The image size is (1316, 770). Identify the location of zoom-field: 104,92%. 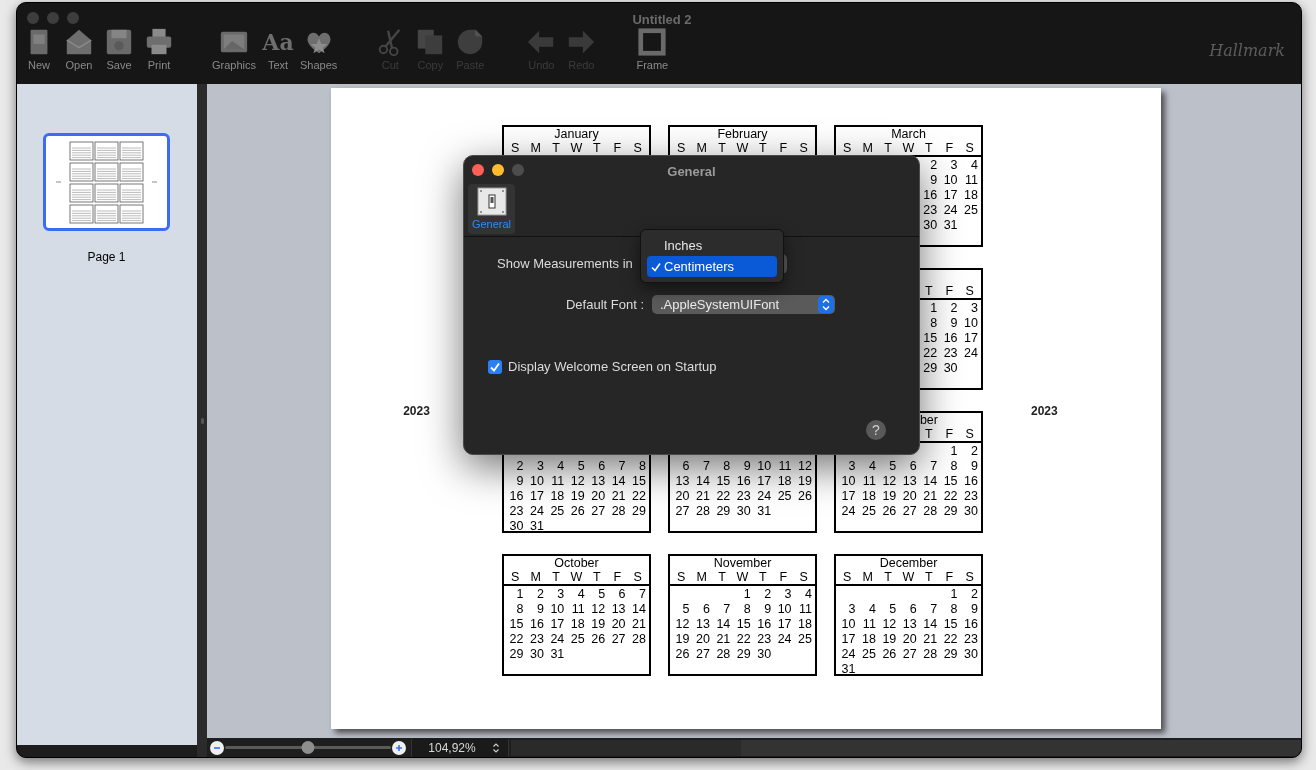
(460, 747).